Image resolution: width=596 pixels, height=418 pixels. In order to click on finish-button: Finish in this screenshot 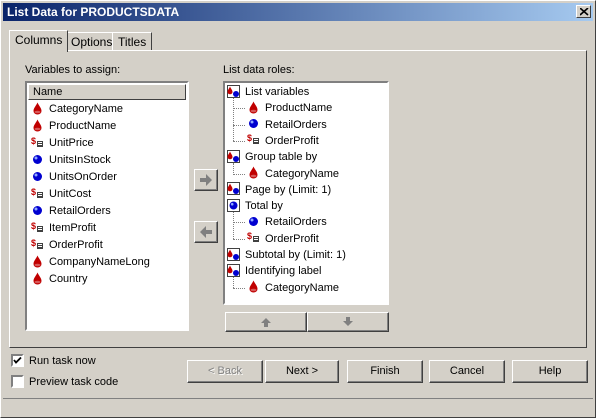, I will do `click(385, 371)`.